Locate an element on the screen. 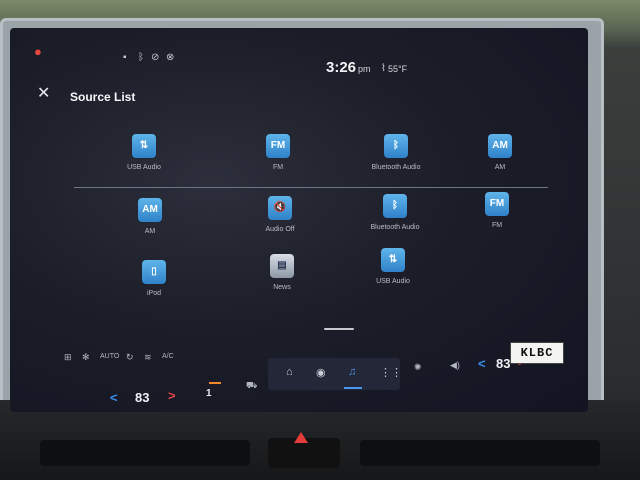  air-vent-right is located at coordinates (480, 453).